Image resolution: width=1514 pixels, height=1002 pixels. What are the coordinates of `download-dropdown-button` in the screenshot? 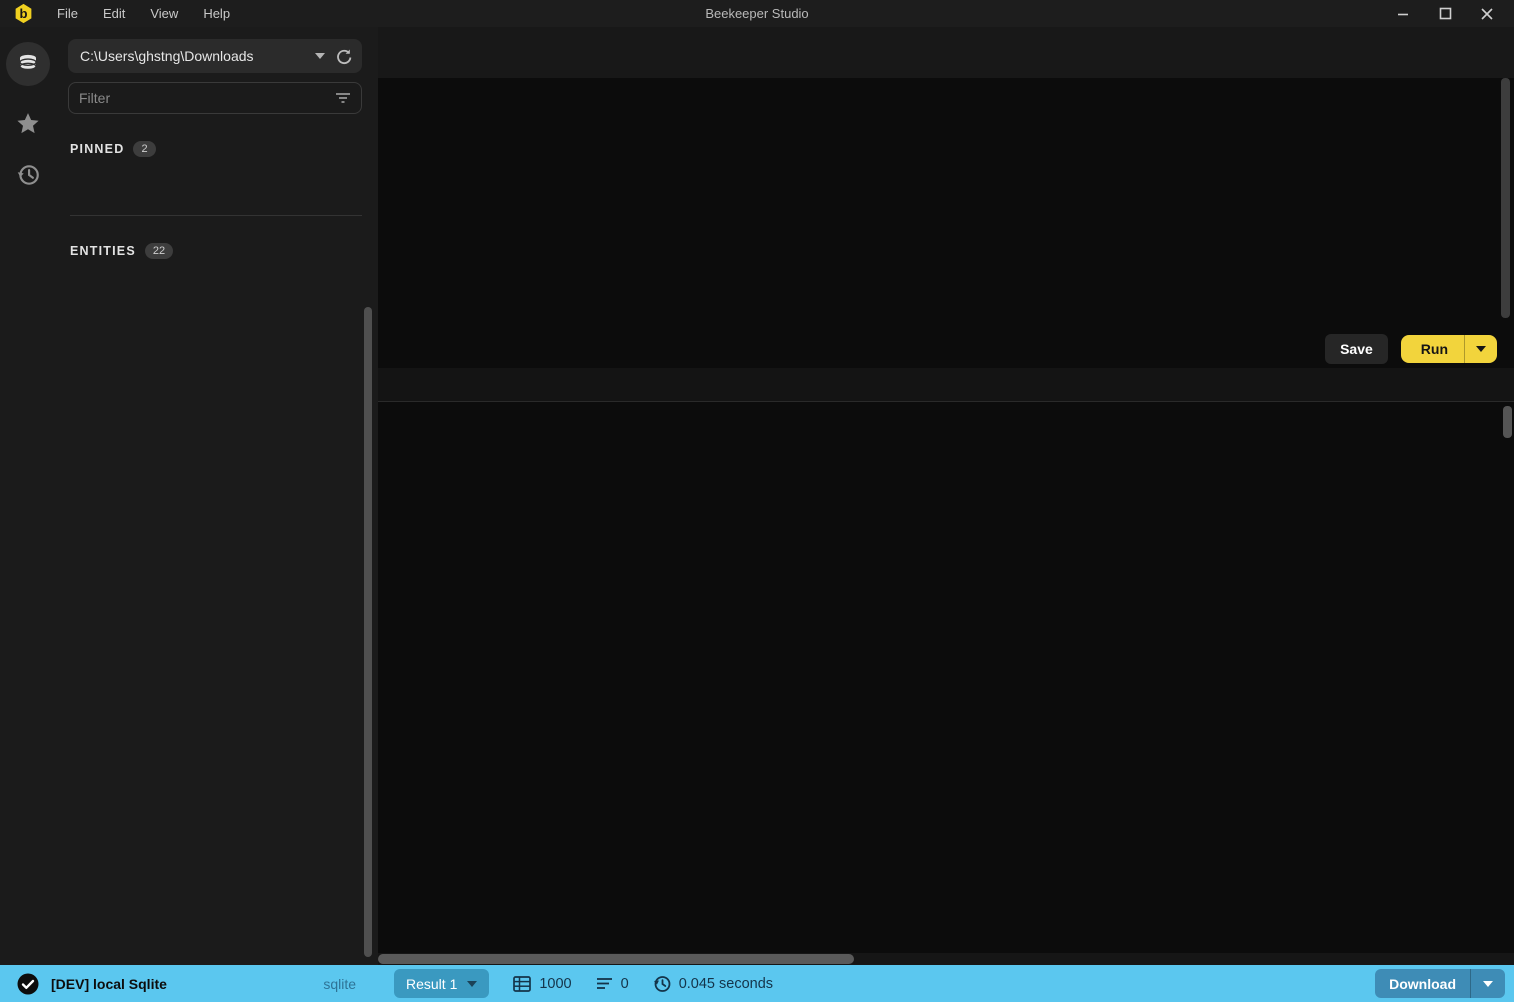 It's located at (1488, 983).